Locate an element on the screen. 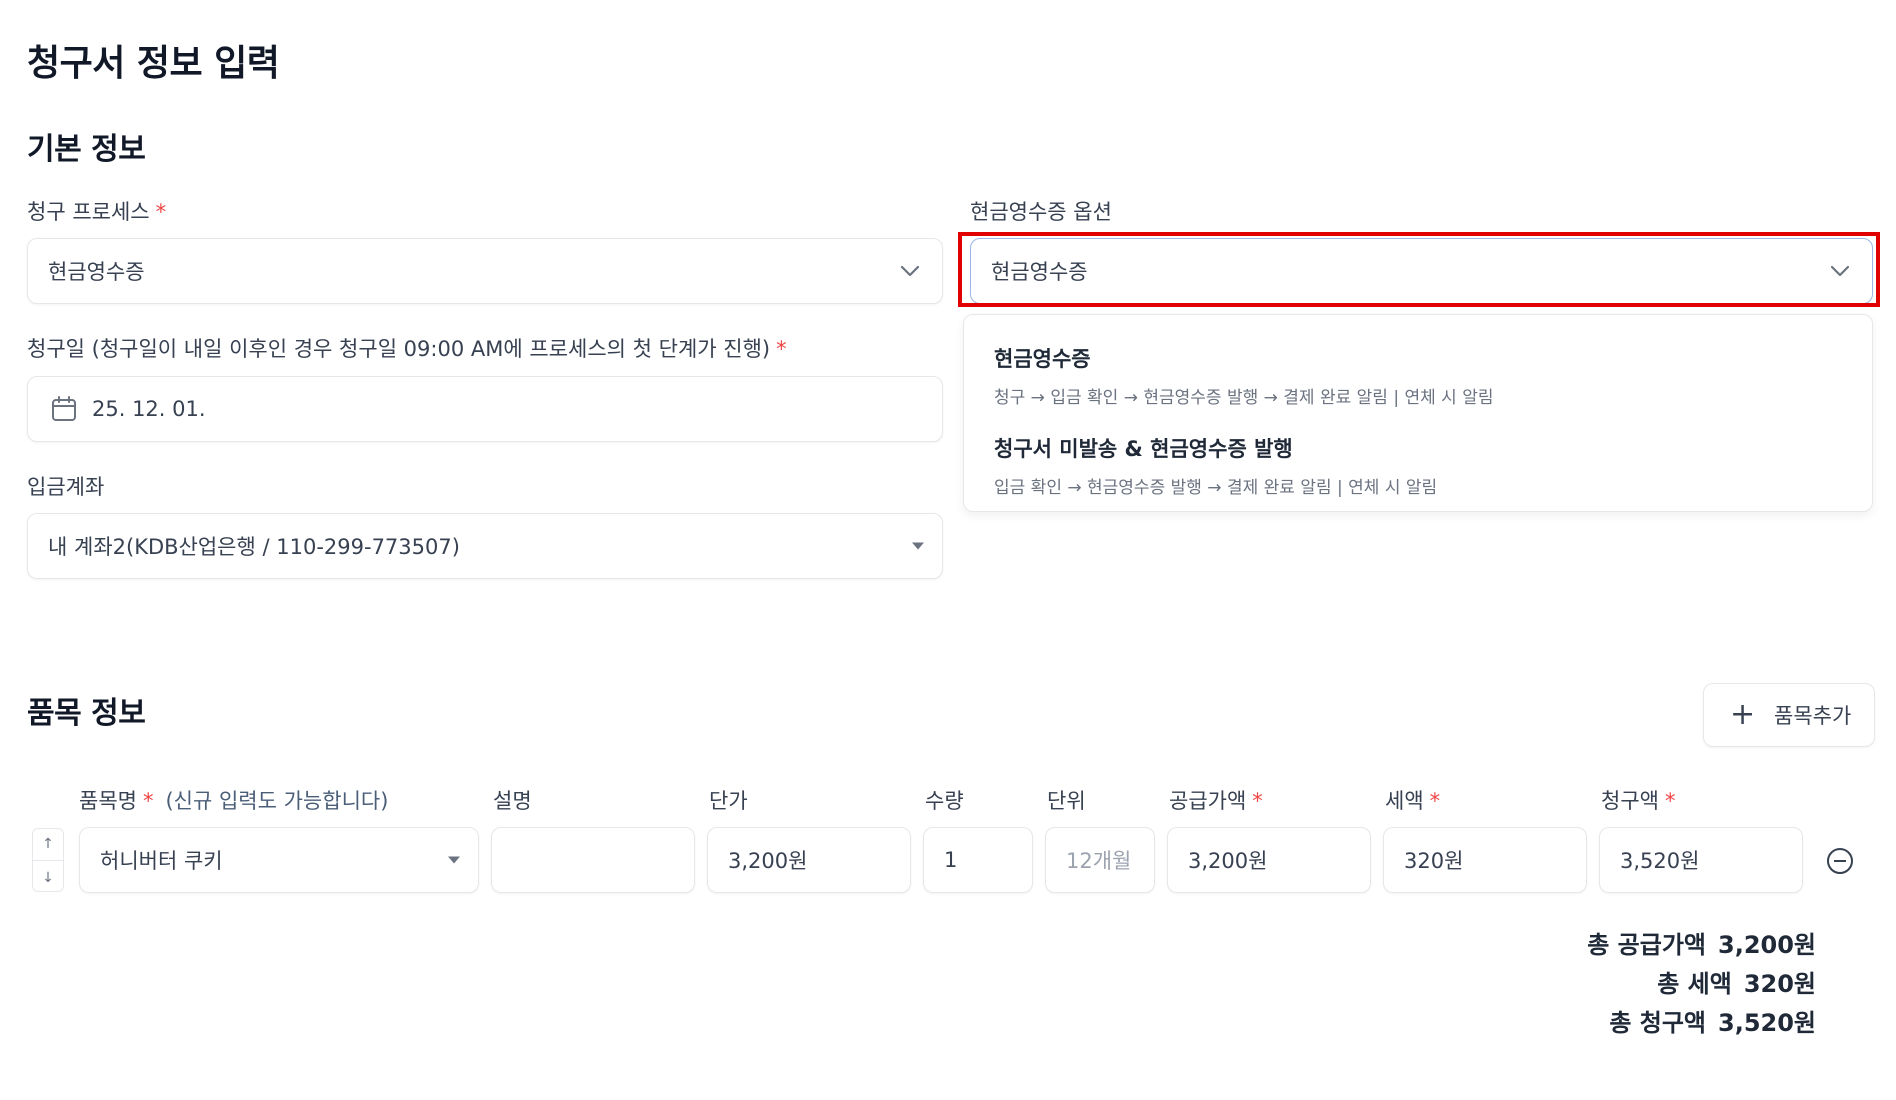 The width and height of the screenshot is (1896, 1100). totals-summary: 총 공급가액 3,200원 총 세액 320원 총 청구액 3,520원 is located at coordinates (1701, 983).